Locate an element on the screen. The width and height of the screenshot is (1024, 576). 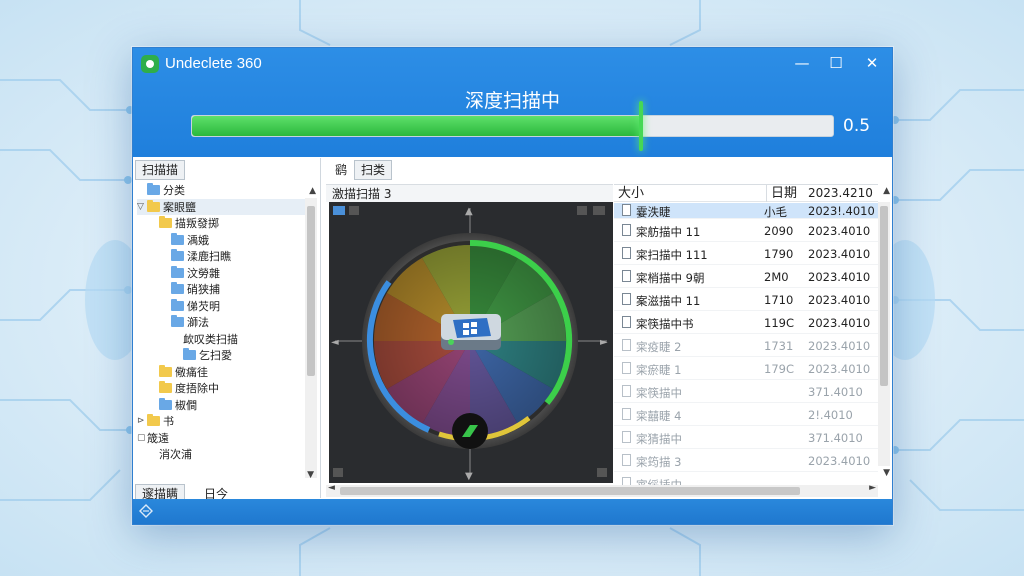
file-name: 寀舫描中 11 is located at coordinates (668, 232).